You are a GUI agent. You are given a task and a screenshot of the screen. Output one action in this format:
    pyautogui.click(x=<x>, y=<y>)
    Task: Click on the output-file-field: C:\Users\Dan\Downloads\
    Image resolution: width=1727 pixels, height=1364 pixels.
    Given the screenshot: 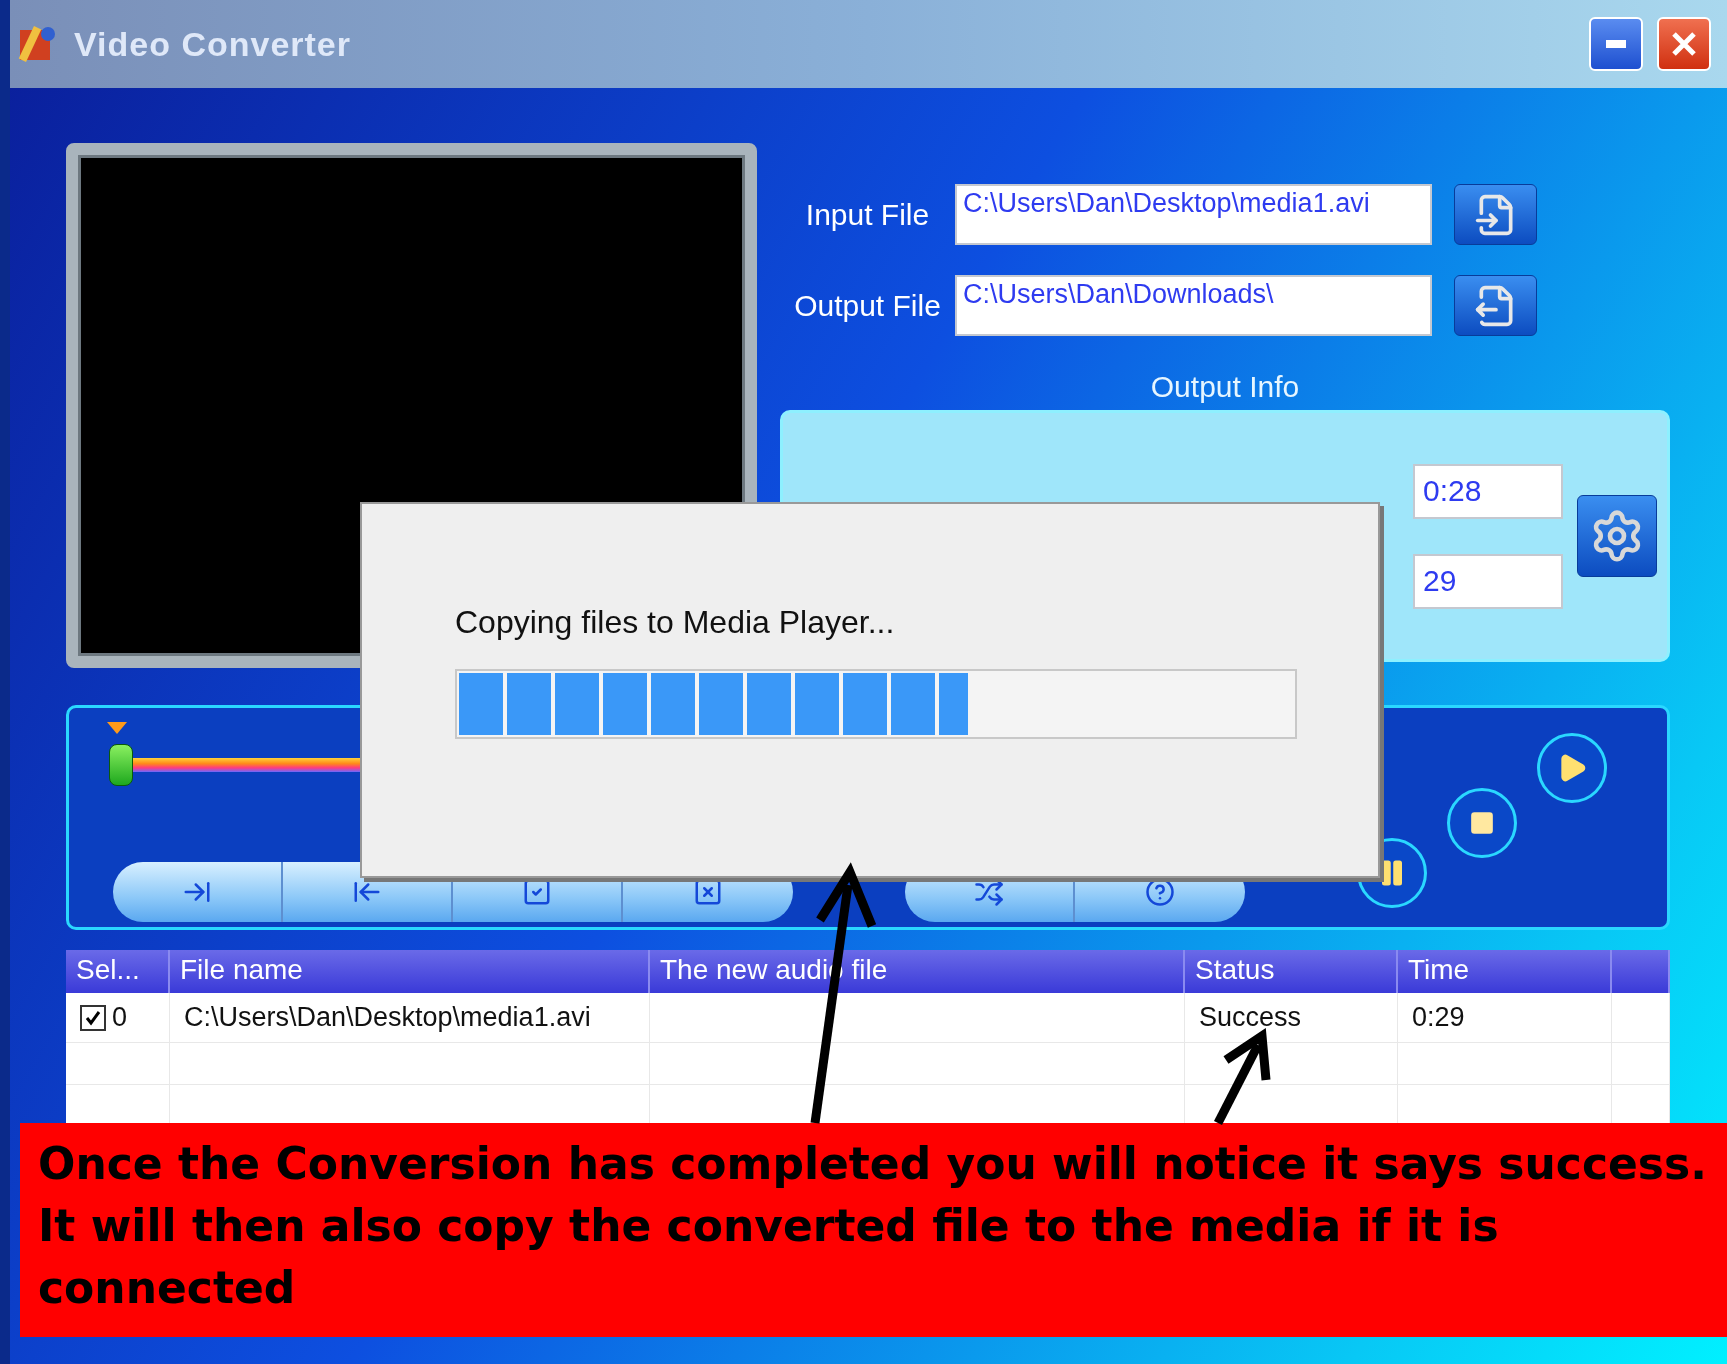 What is the action you would take?
    pyautogui.click(x=1193, y=305)
    